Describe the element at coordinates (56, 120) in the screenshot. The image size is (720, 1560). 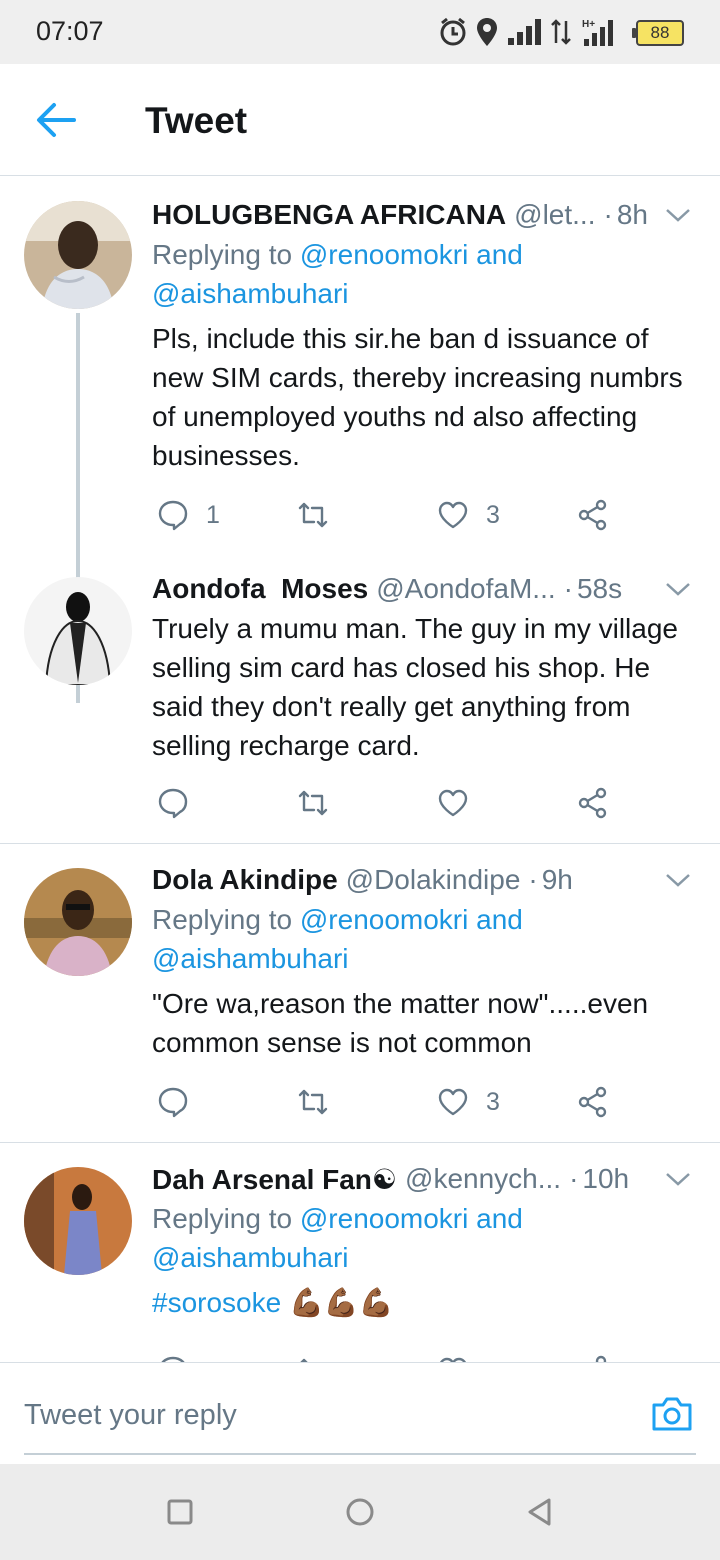
I see `arrow-left-icon` at that location.